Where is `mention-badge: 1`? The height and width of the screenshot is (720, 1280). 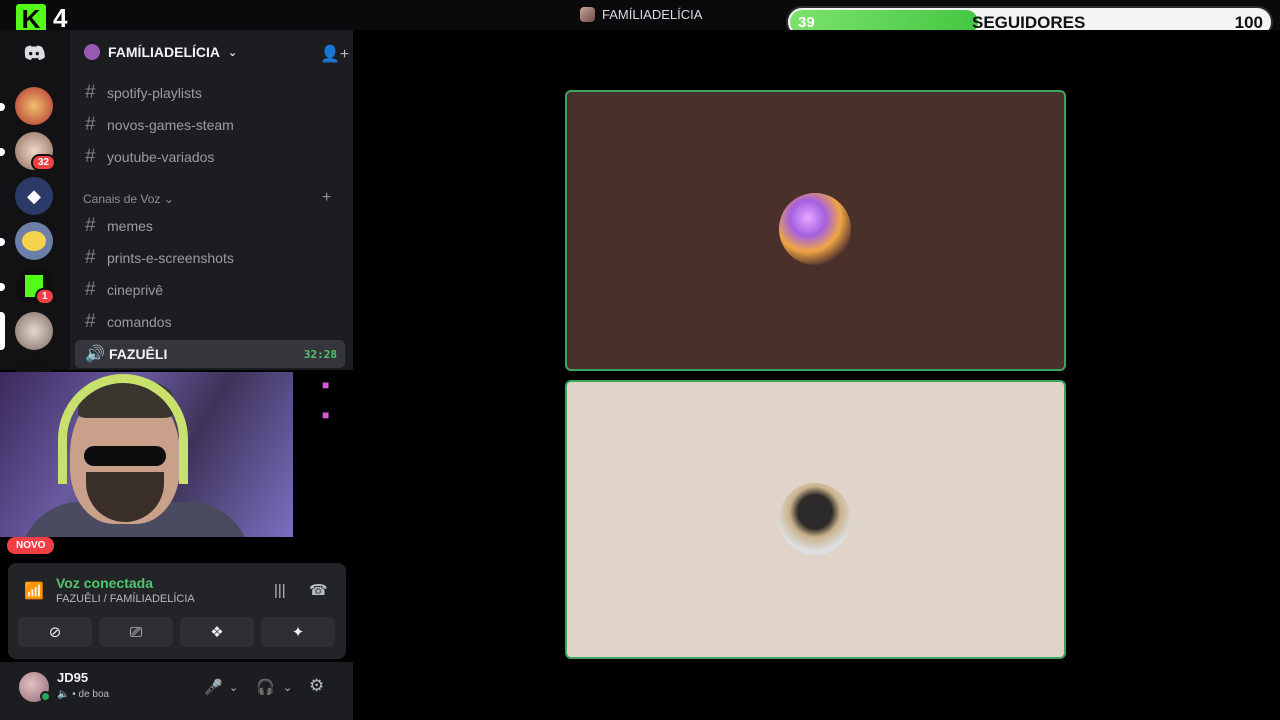 mention-badge: 1 is located at coordinates (45, 296).